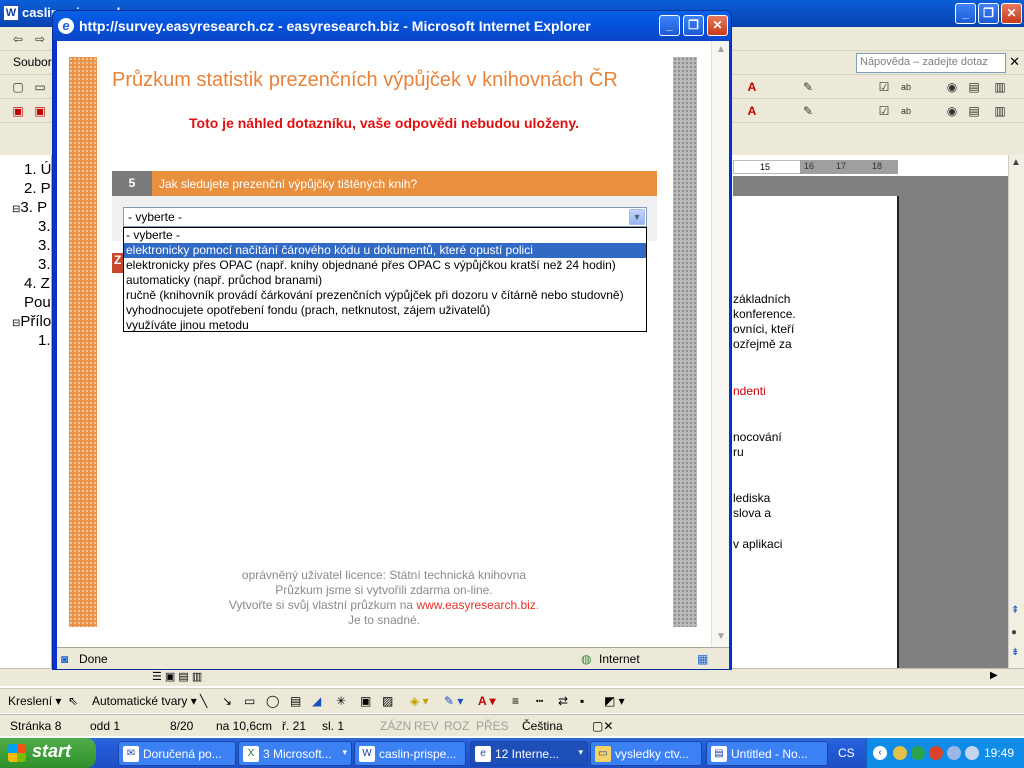  Describe the element at coordinates (40, 87) in the screenshot. I see `open-folder-icon: ▭` at that location.